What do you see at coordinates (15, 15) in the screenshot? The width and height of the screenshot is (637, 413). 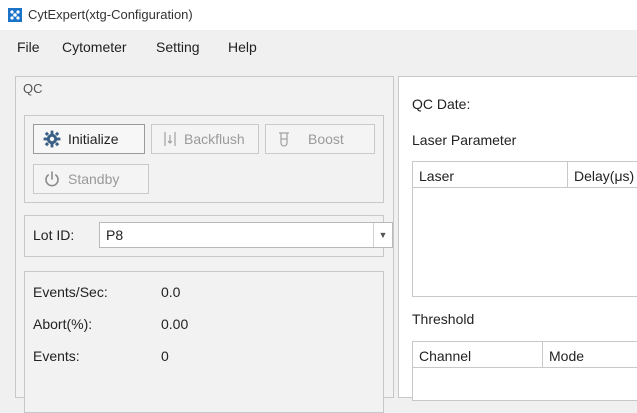 I see `app-logo-icon` at bounding box center [15, 15].